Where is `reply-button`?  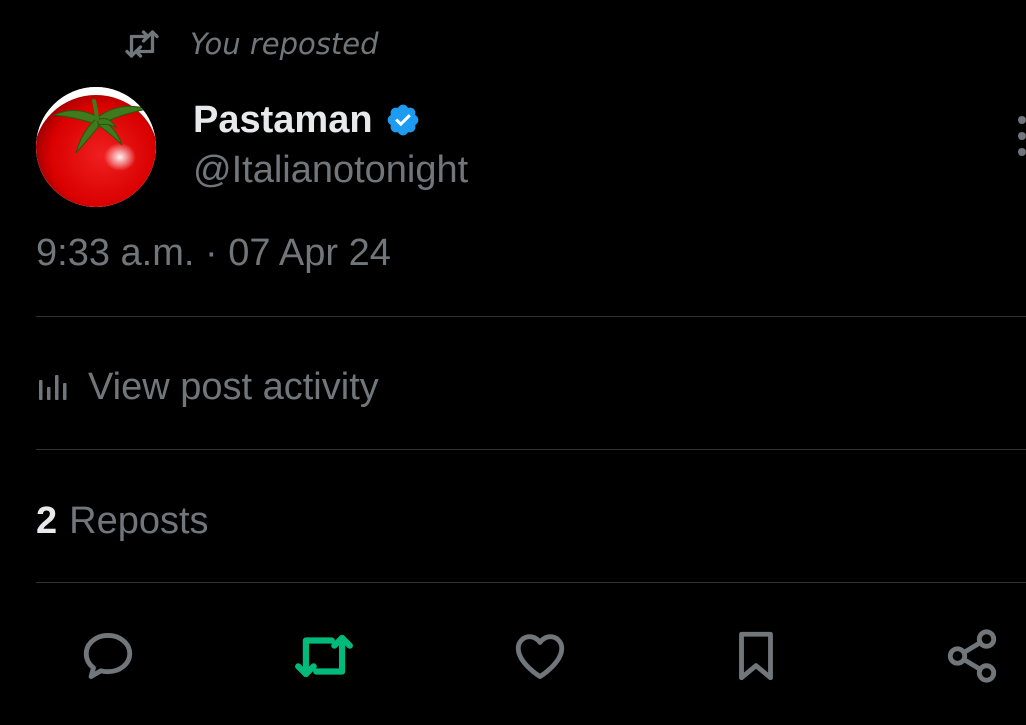
reply-button is located at coordinates (108, 656).